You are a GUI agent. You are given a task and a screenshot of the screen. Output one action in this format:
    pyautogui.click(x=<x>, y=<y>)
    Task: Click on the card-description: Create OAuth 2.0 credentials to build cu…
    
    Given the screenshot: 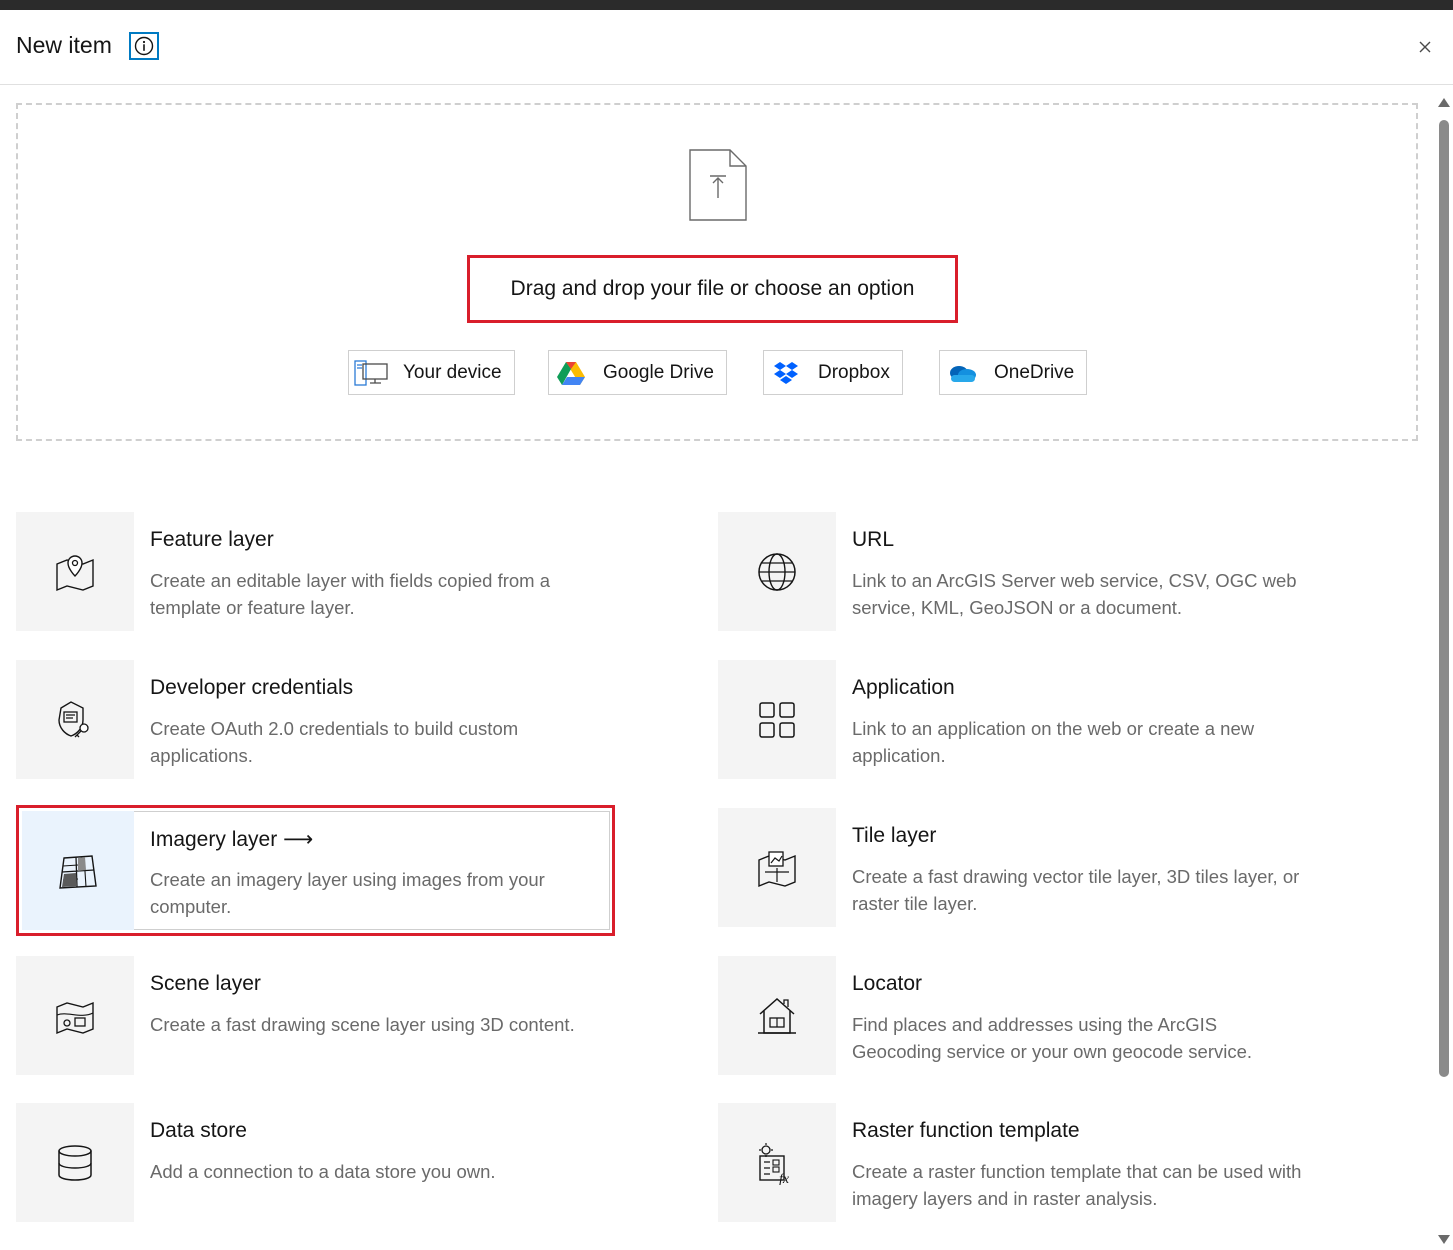 What is the action you would take?
    pyautogui.click(x=334, y=742)
    